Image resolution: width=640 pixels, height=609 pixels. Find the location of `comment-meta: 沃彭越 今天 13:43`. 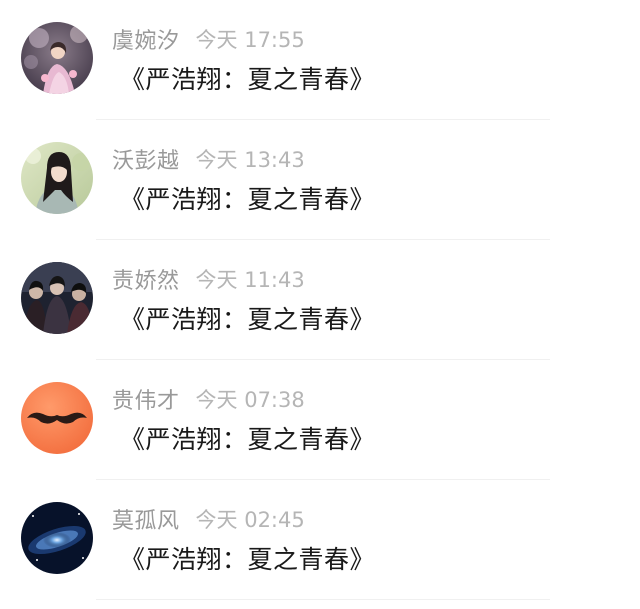

comment-meta: 沃彭越 今天 13:43 is located at coordinates (208, 159).